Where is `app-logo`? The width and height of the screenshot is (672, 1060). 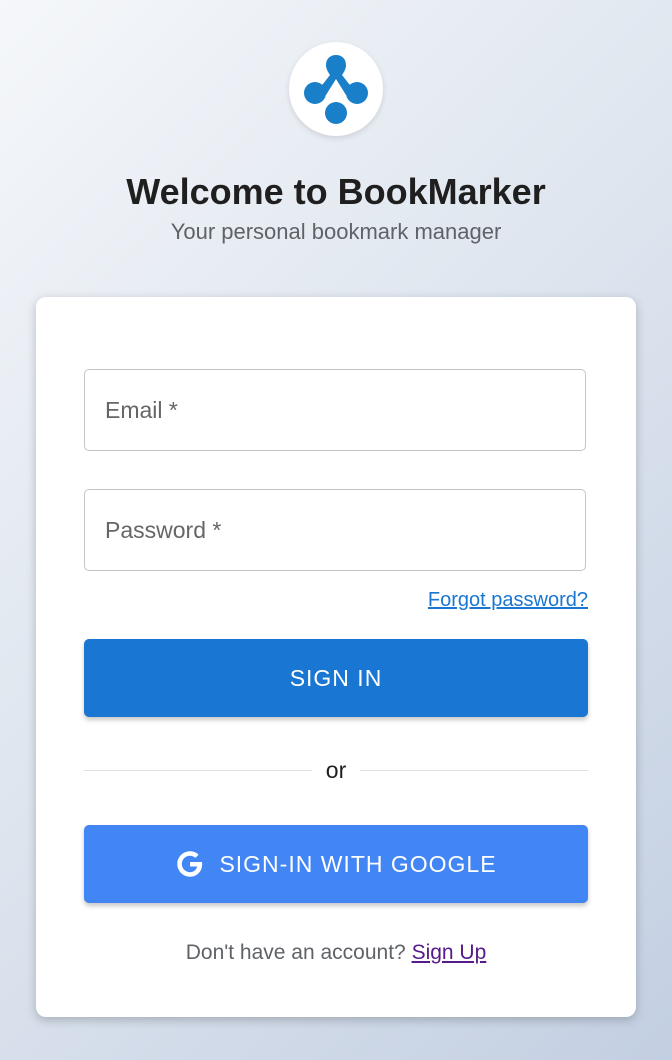
app-logo is located at coordinates (336, 89).